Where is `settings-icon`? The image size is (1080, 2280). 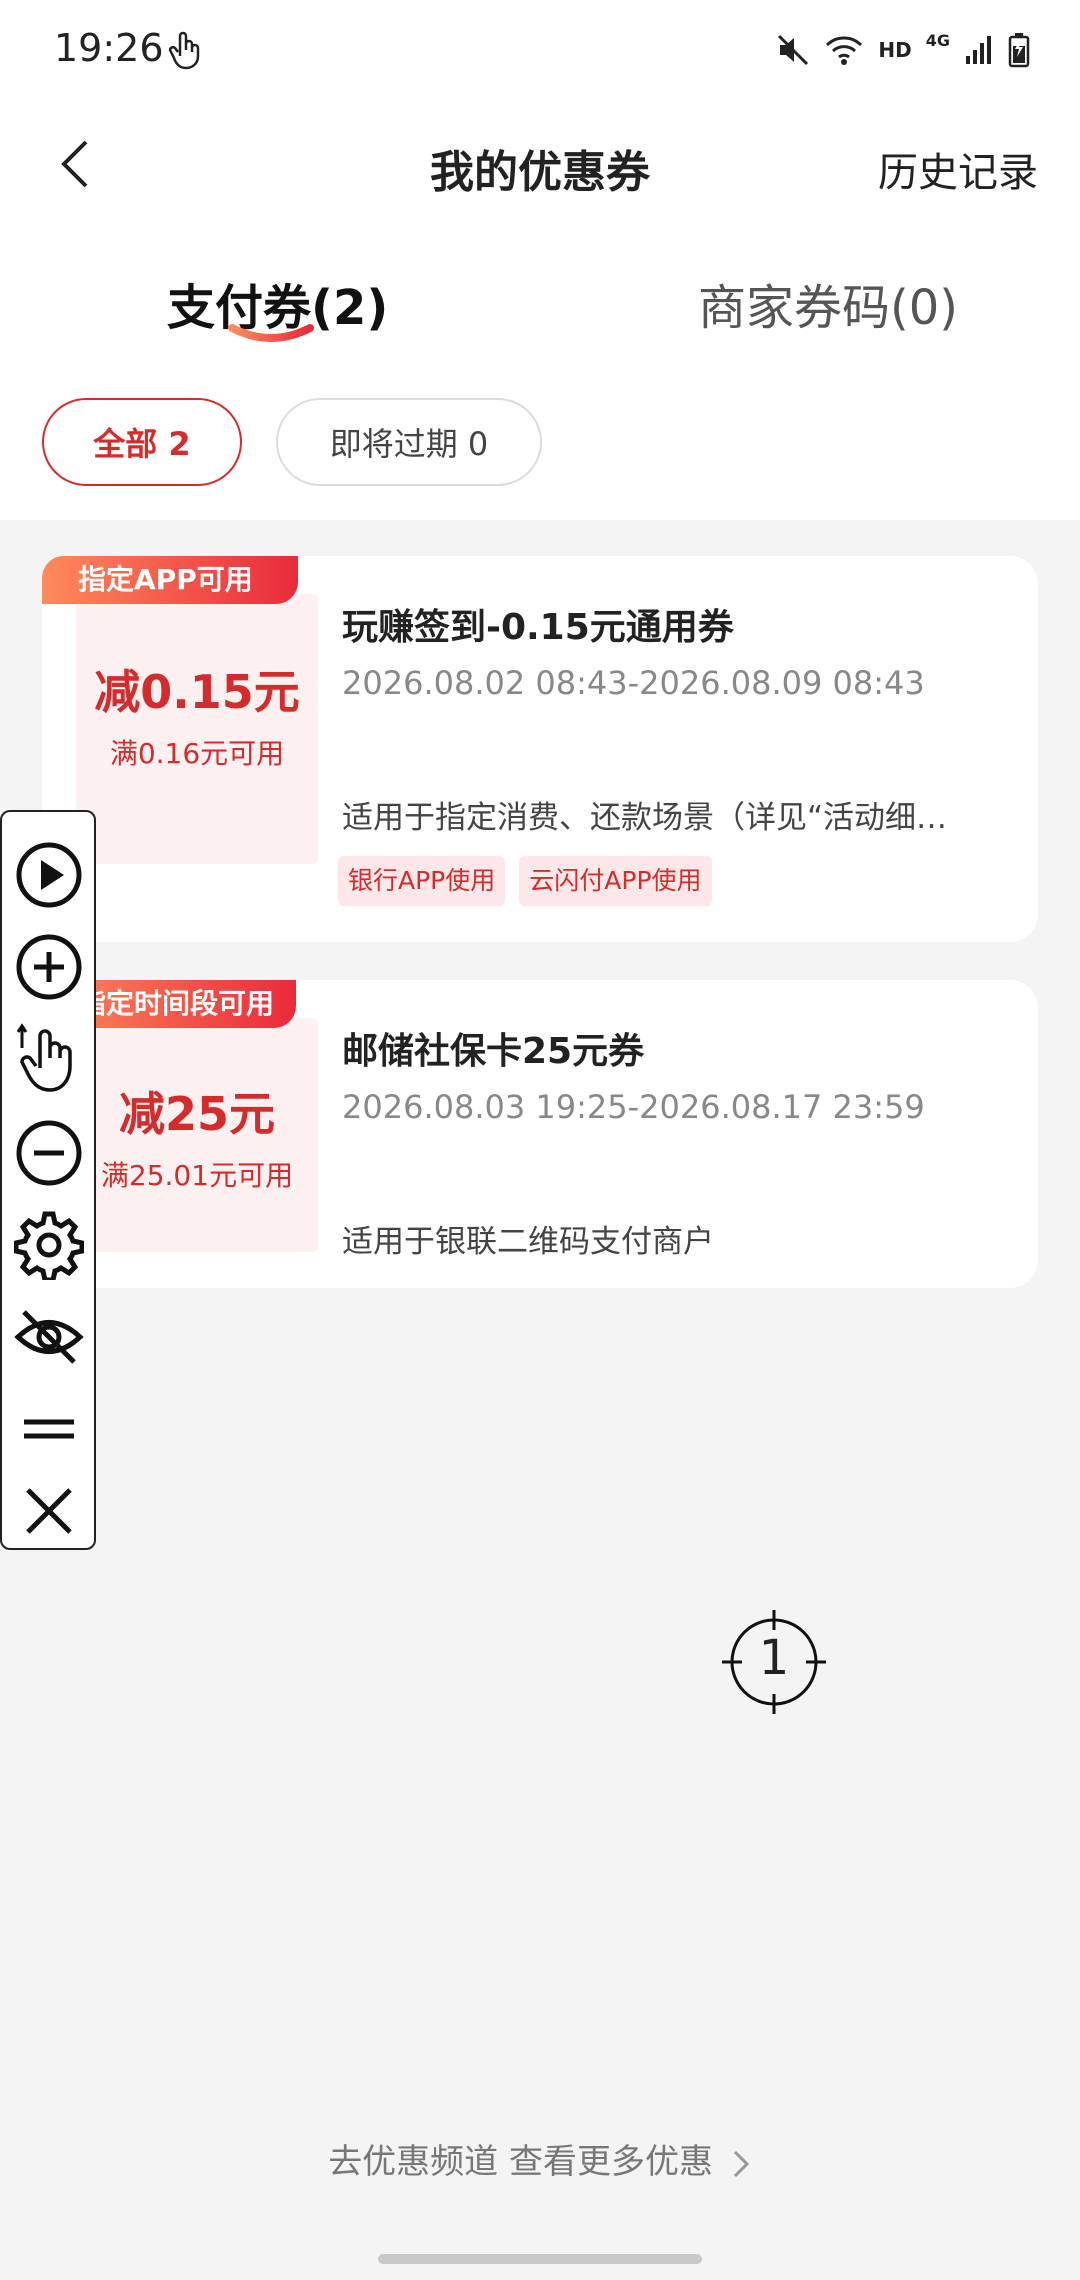
settings-icon is located at coordinates (49, 1245).